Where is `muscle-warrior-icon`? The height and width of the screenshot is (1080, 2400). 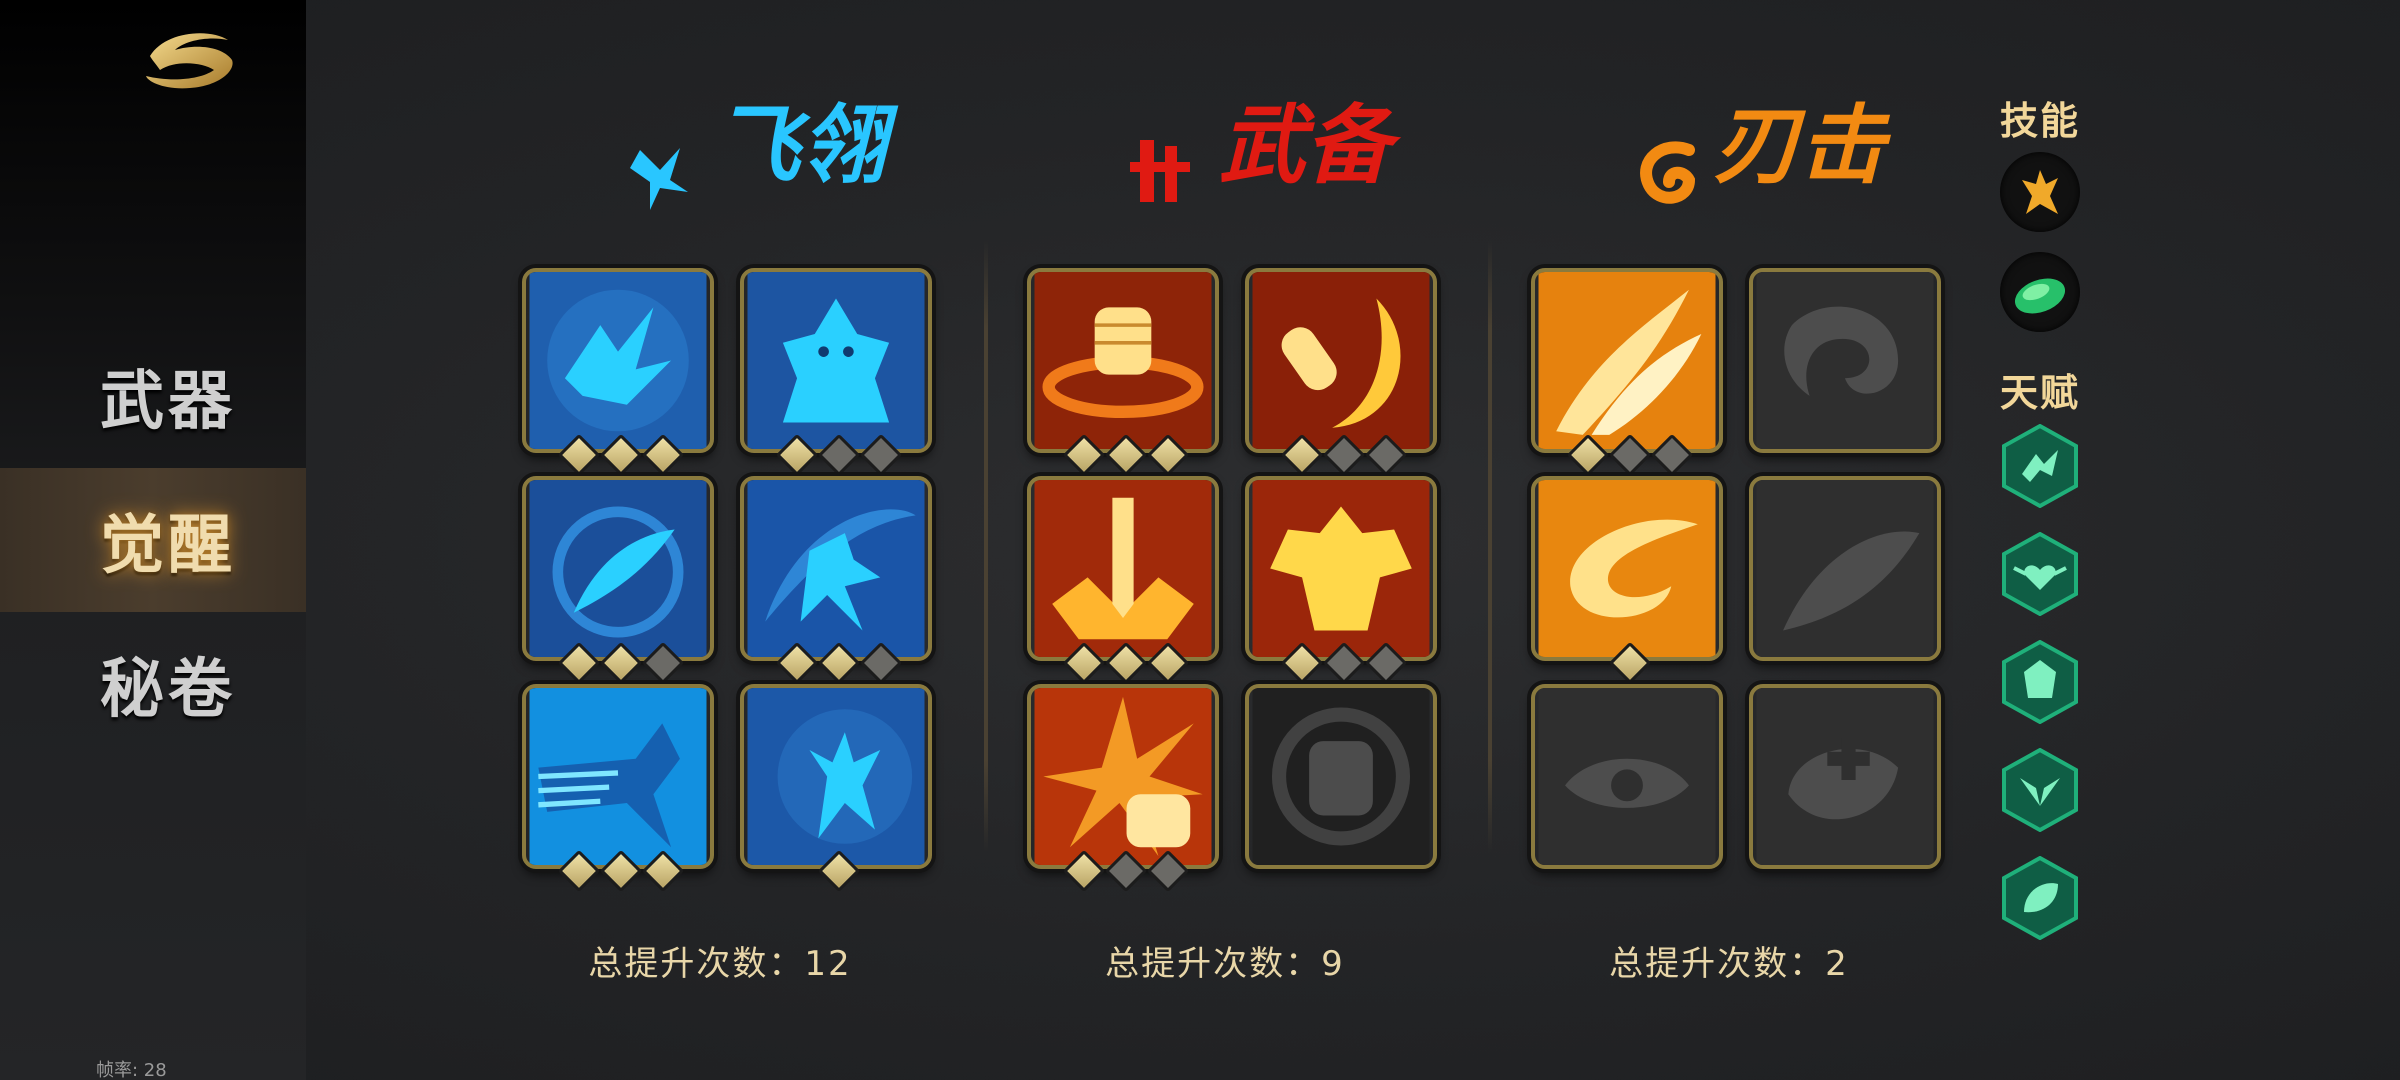 muscle-warrior-icon is located at coordinates (1341, 568).